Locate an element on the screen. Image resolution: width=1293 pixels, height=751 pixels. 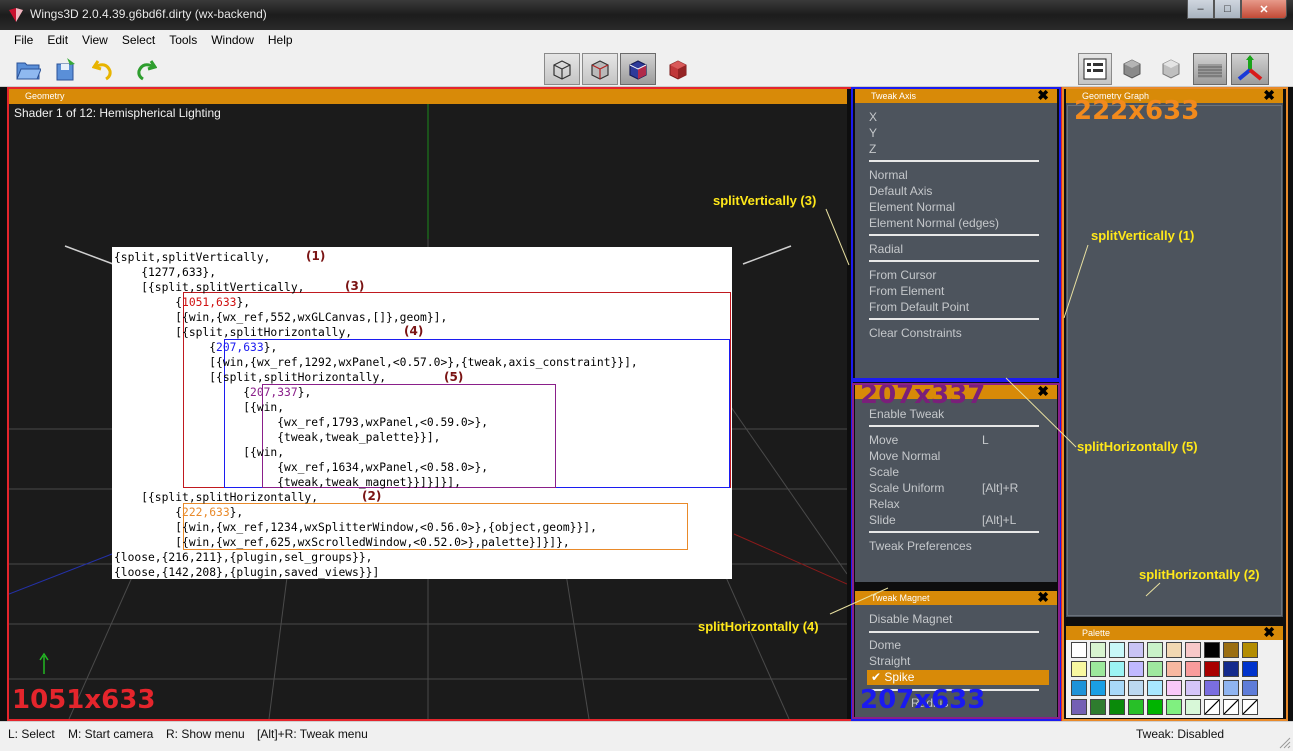
status-mmb: M: Start camera is located at coordinates (111, 734).